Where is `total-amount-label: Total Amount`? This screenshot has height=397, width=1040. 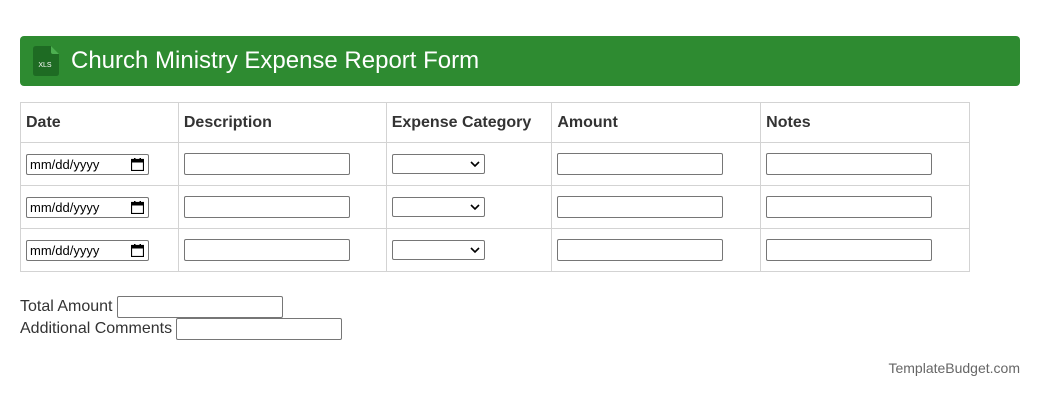
total-amount-label: Total Amount is located at coordinates (66, 306).